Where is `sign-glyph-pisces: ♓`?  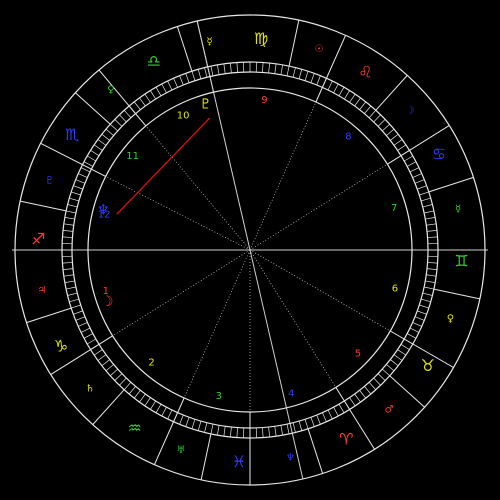
sign-glyph-pisces: ♓ is located at coordinates (239, 461).